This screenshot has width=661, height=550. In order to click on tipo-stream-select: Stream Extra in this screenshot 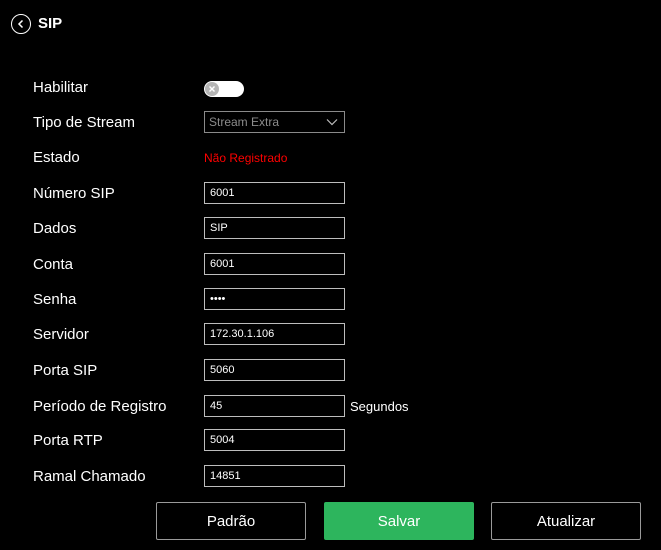, I will do `click(274, 122)`.